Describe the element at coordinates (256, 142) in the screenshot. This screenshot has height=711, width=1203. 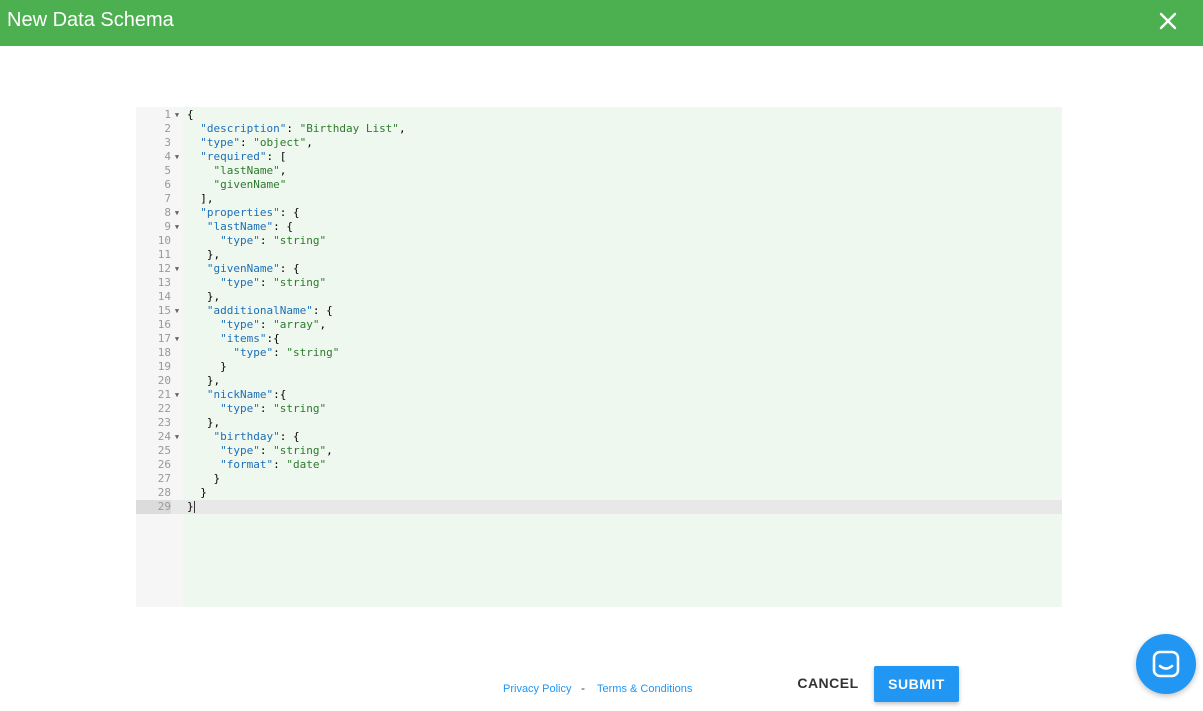
I see `code-text: "type": "object",` at that location.